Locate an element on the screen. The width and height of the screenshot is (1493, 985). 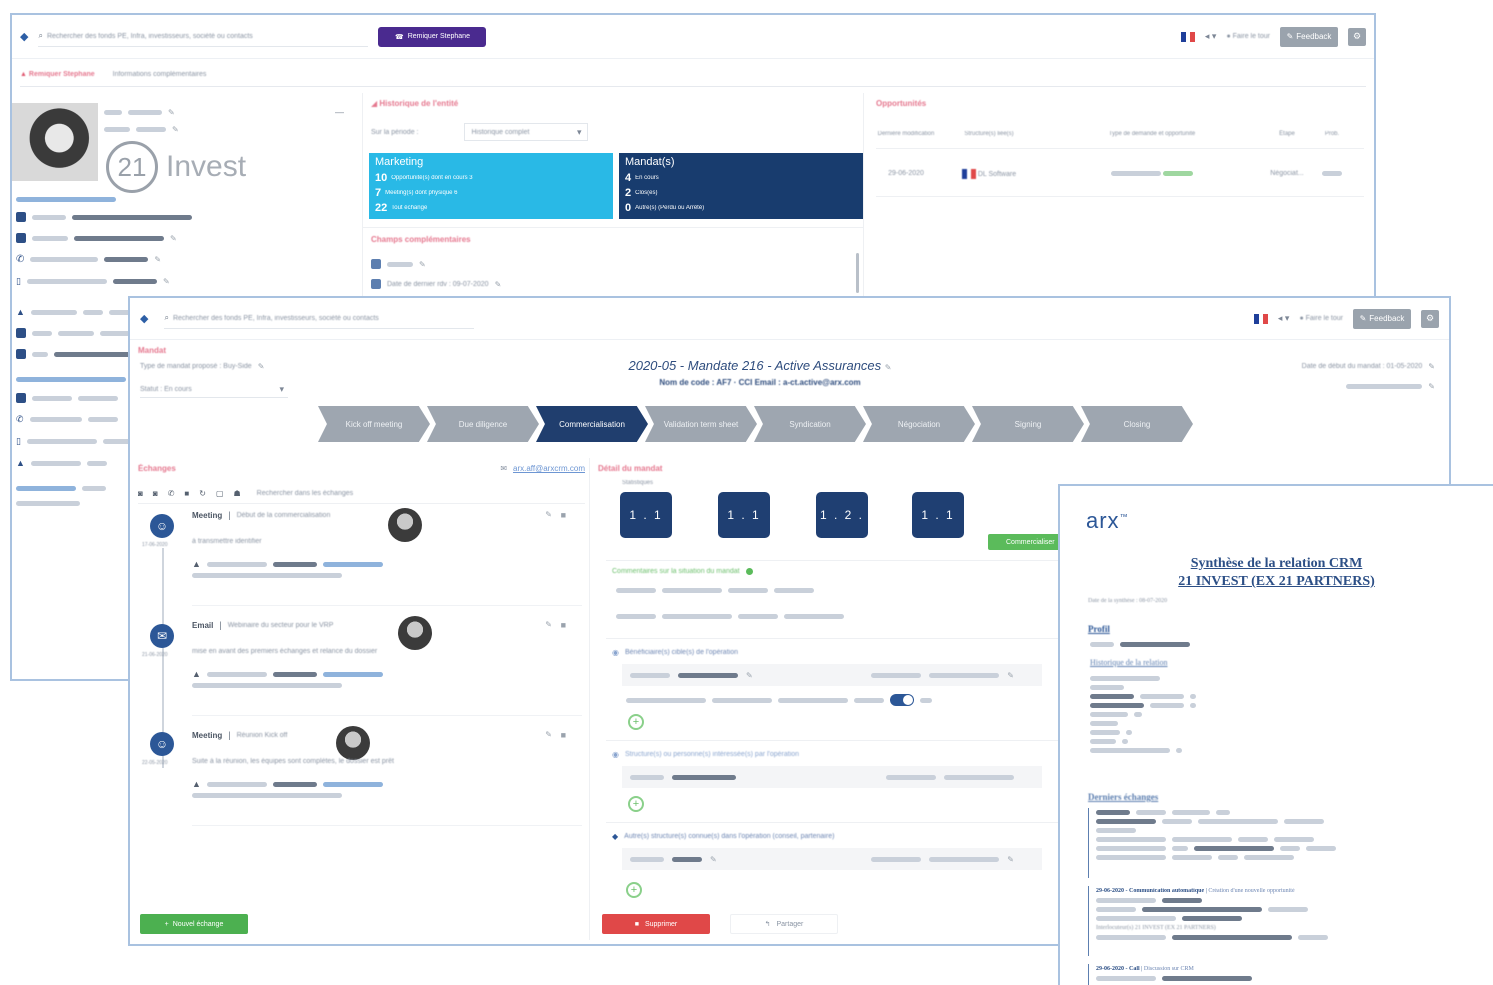
meeting-icon: ☺ is located at coordinates (162, 526).